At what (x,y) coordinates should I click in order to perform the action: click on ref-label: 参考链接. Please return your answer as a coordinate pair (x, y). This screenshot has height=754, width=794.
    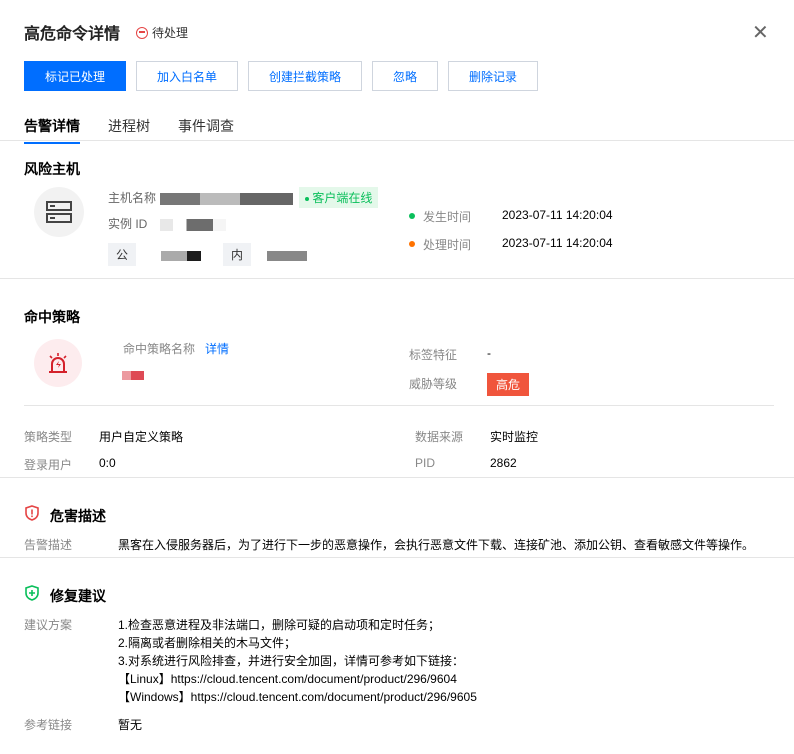
    Looking at the image, I should click on (48, 725).